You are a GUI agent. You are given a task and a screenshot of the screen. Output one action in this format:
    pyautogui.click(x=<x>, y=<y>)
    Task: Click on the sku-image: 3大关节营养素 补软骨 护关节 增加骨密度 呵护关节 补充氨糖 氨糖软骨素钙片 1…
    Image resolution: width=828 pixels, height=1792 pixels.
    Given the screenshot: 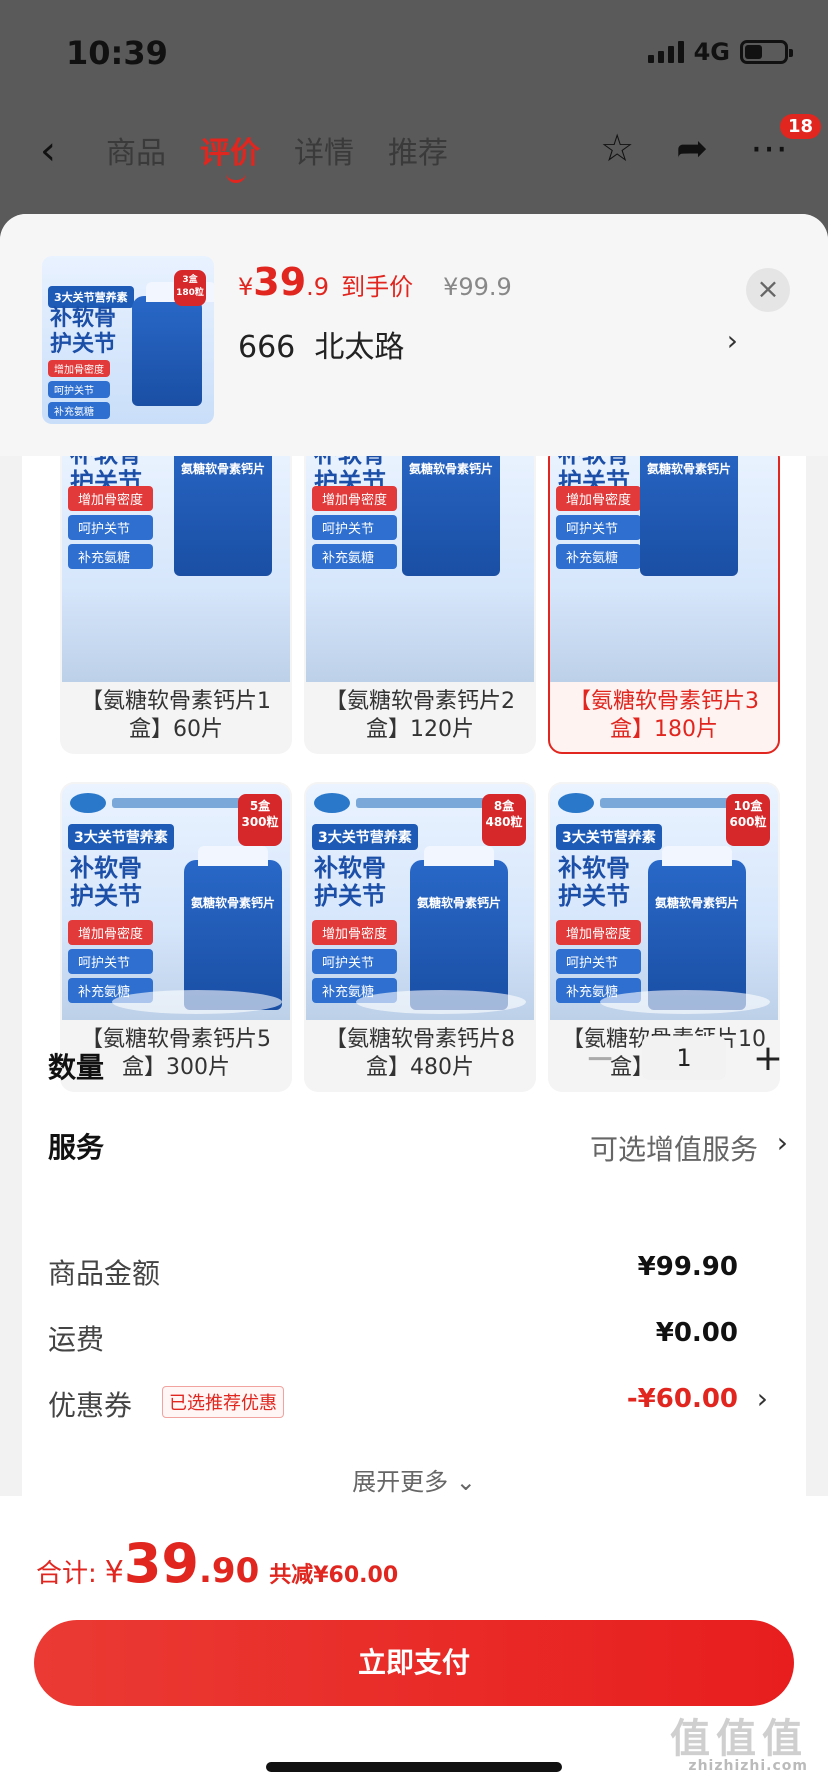 What is the action you would take?
    pyautogui.click(x=664, y=902)
    